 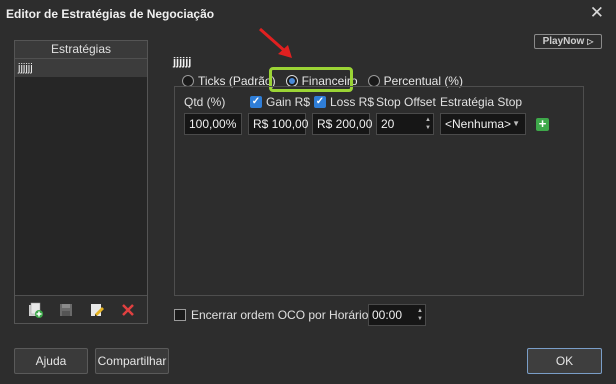 I want to click on edit-icon, so click(x=97, y=310).